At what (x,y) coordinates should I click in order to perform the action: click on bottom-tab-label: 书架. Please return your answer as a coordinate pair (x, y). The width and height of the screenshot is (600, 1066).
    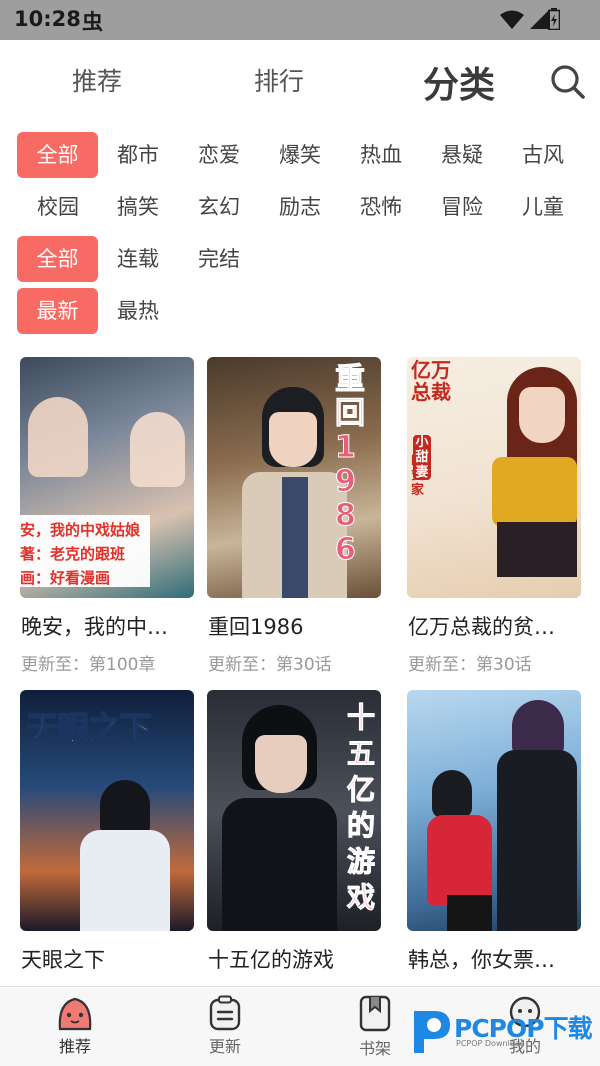
    Looking at the image, I should click on (374, 1048).